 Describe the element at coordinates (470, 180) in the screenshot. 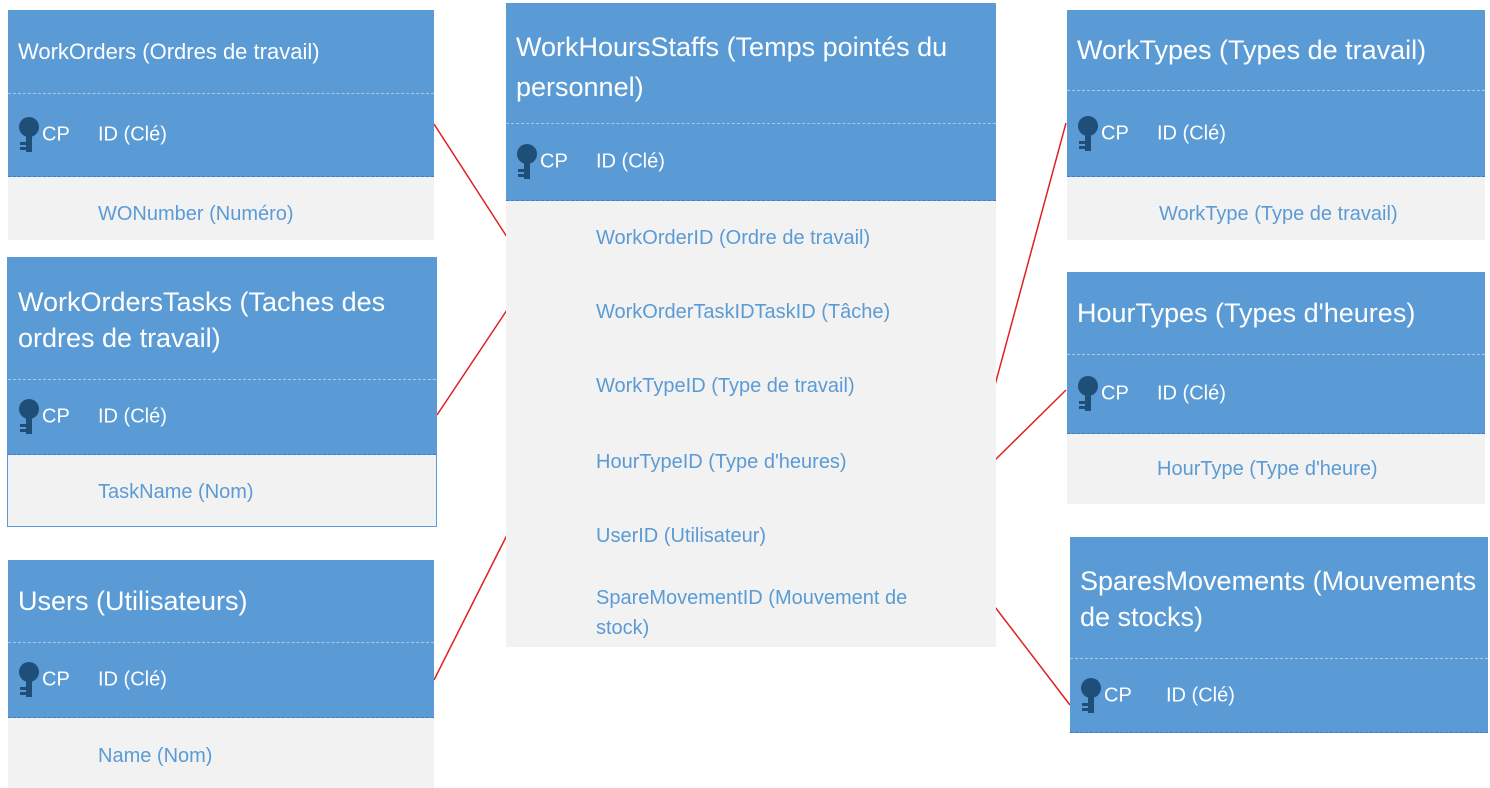

I see `link-workorders-staffs` at that location.